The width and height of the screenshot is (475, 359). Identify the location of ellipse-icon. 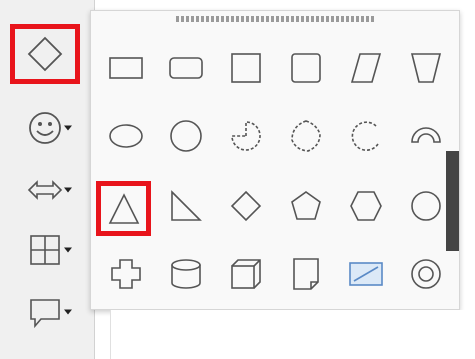
(126, 136).